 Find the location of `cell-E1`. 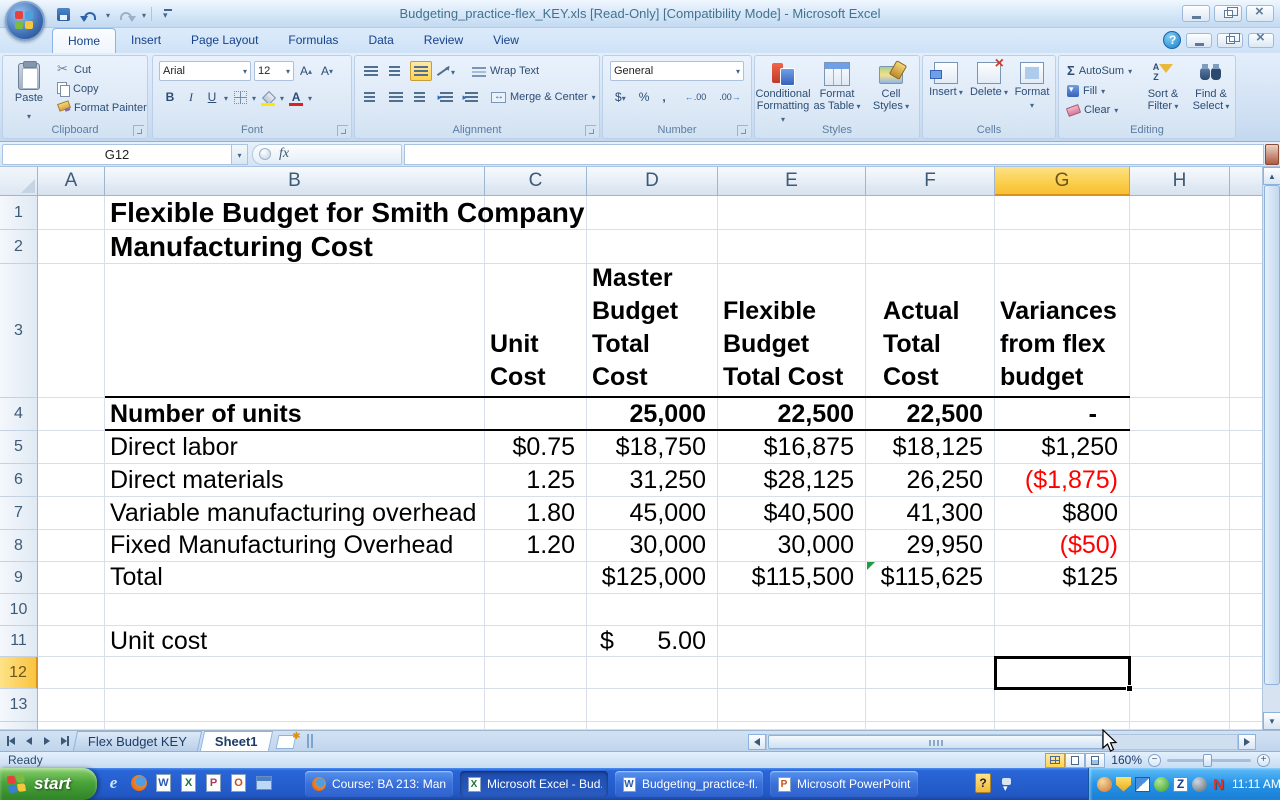

cell-E1 is located at coordinates (792, 213).